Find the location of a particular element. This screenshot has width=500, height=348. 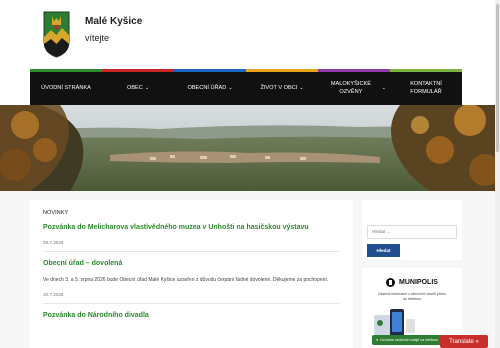

nav-item-obec: OBEC ⌄ is located at coordinates (138, 88).